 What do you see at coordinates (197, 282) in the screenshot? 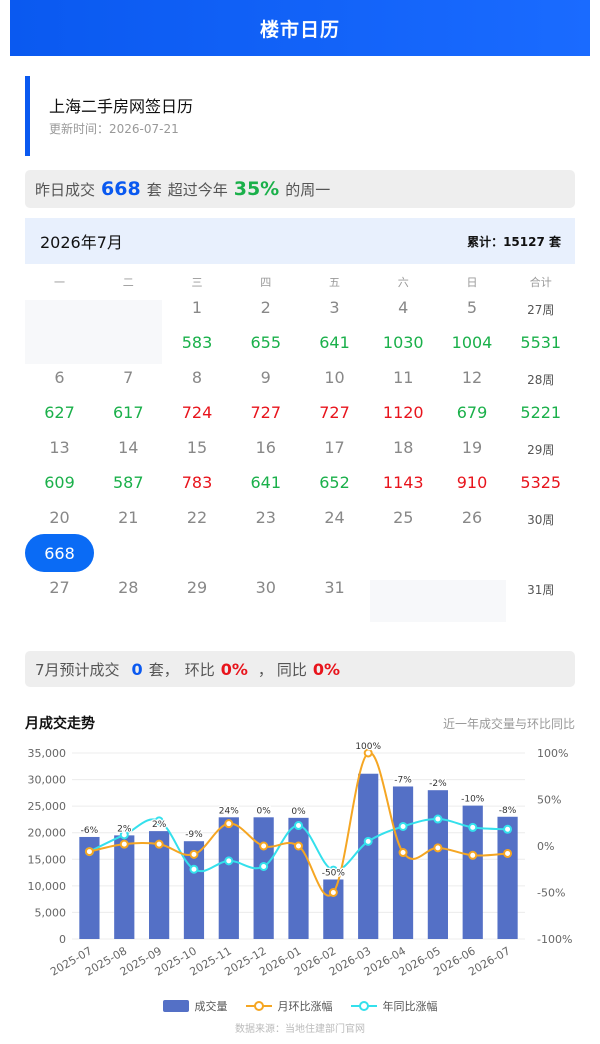
I see `weekday-header: 三` at bounding box center [197, 282].